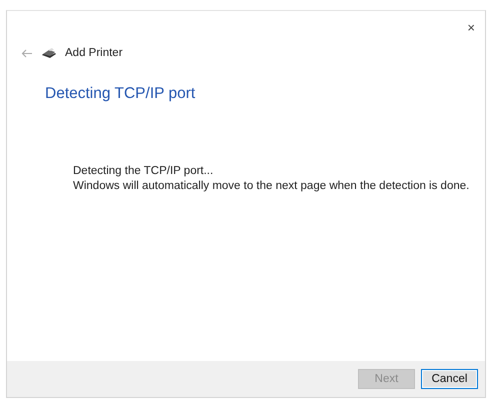  Describe the element at coordinates (271, 186) in the screenshot. I see `status-text: Windows will automatically move to the next page when the detection is done.` at that location.